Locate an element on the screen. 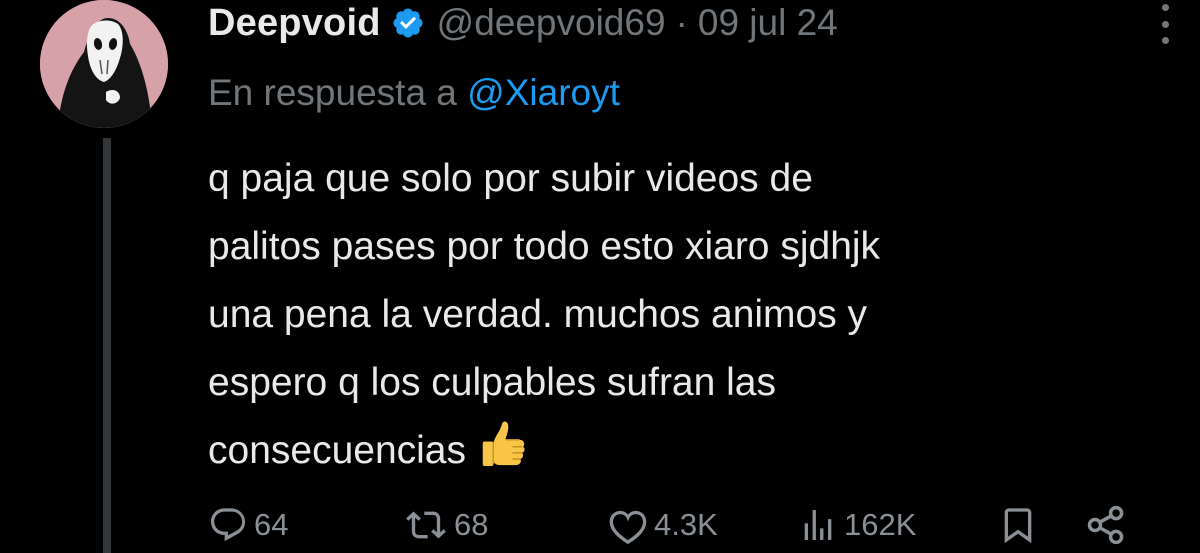 This screenshot has height=553, width=1200. views-button: 162K is located at coordinates (857, 525).